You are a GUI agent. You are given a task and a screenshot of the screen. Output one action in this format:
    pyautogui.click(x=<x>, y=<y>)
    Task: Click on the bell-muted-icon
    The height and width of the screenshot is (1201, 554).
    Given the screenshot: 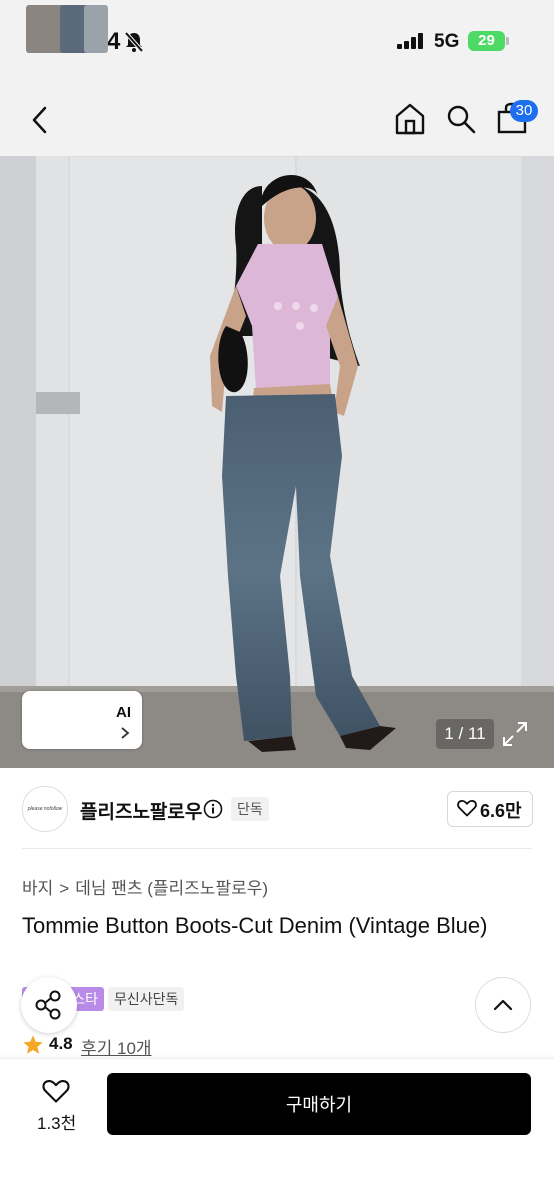 What is the action you would take?
    pyautogui.click(x=134, y=42)
    